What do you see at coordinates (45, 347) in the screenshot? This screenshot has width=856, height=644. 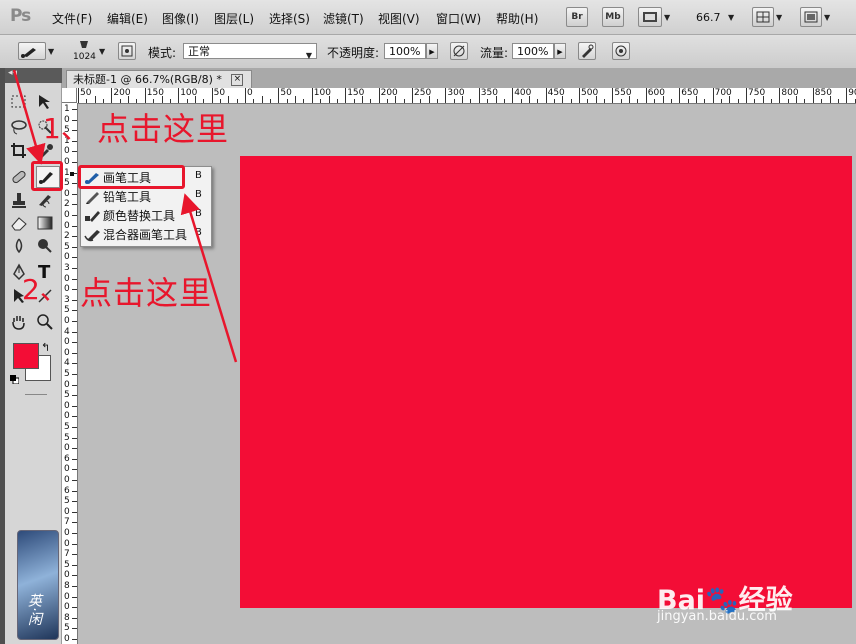 I see `swap-colors-icon: ↰` at bounding box center [45, 347].